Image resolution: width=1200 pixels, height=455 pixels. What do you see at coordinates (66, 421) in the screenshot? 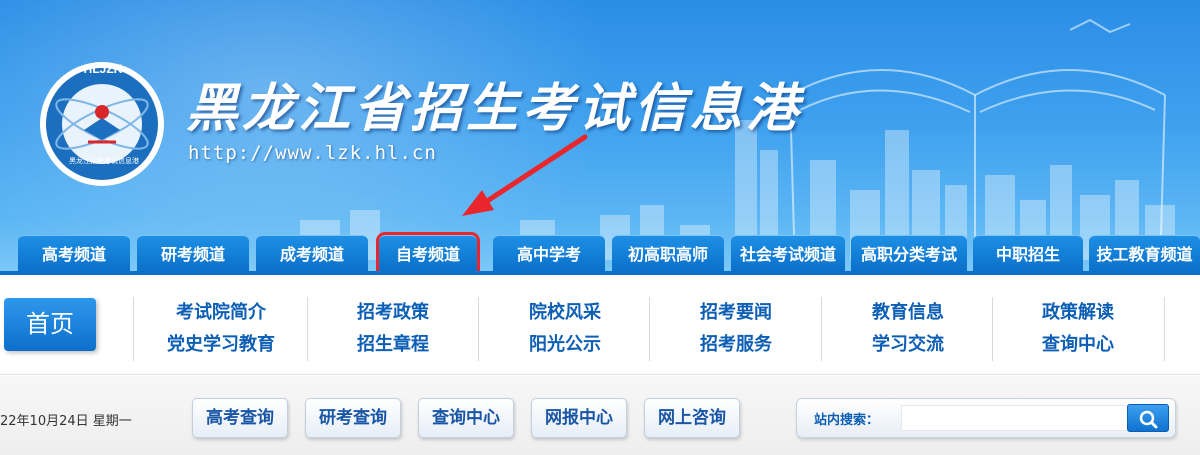
I see `current-date: 22年10月24日 星期一` at bounding box center [66, 421].